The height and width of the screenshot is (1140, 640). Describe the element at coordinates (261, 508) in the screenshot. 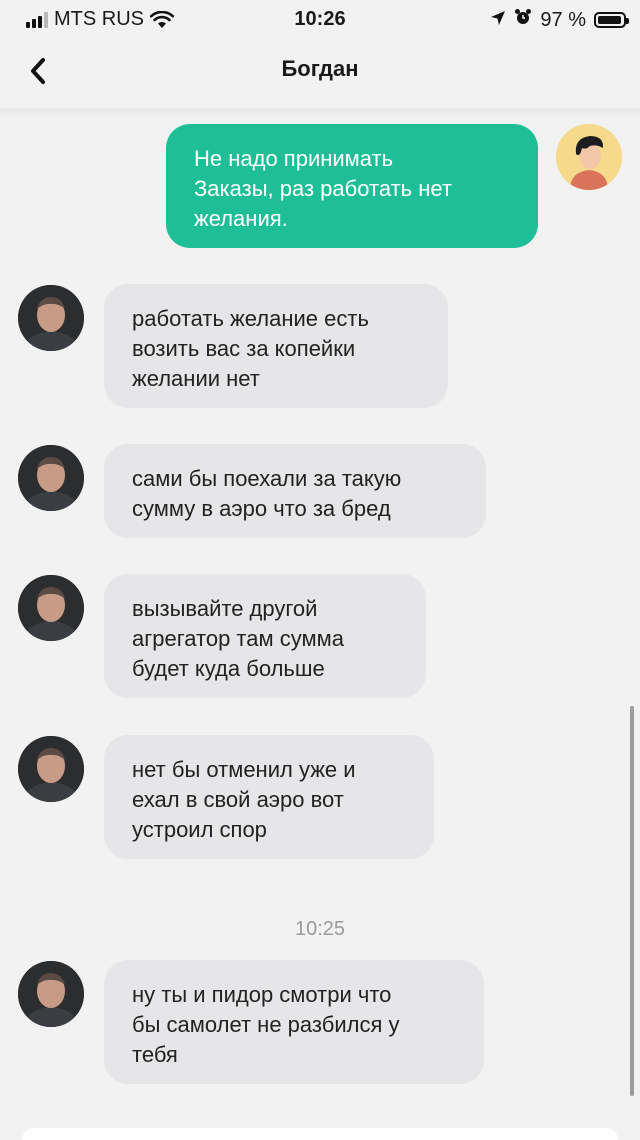

I see `message-line: сумму в аэро что за бред` at that location.